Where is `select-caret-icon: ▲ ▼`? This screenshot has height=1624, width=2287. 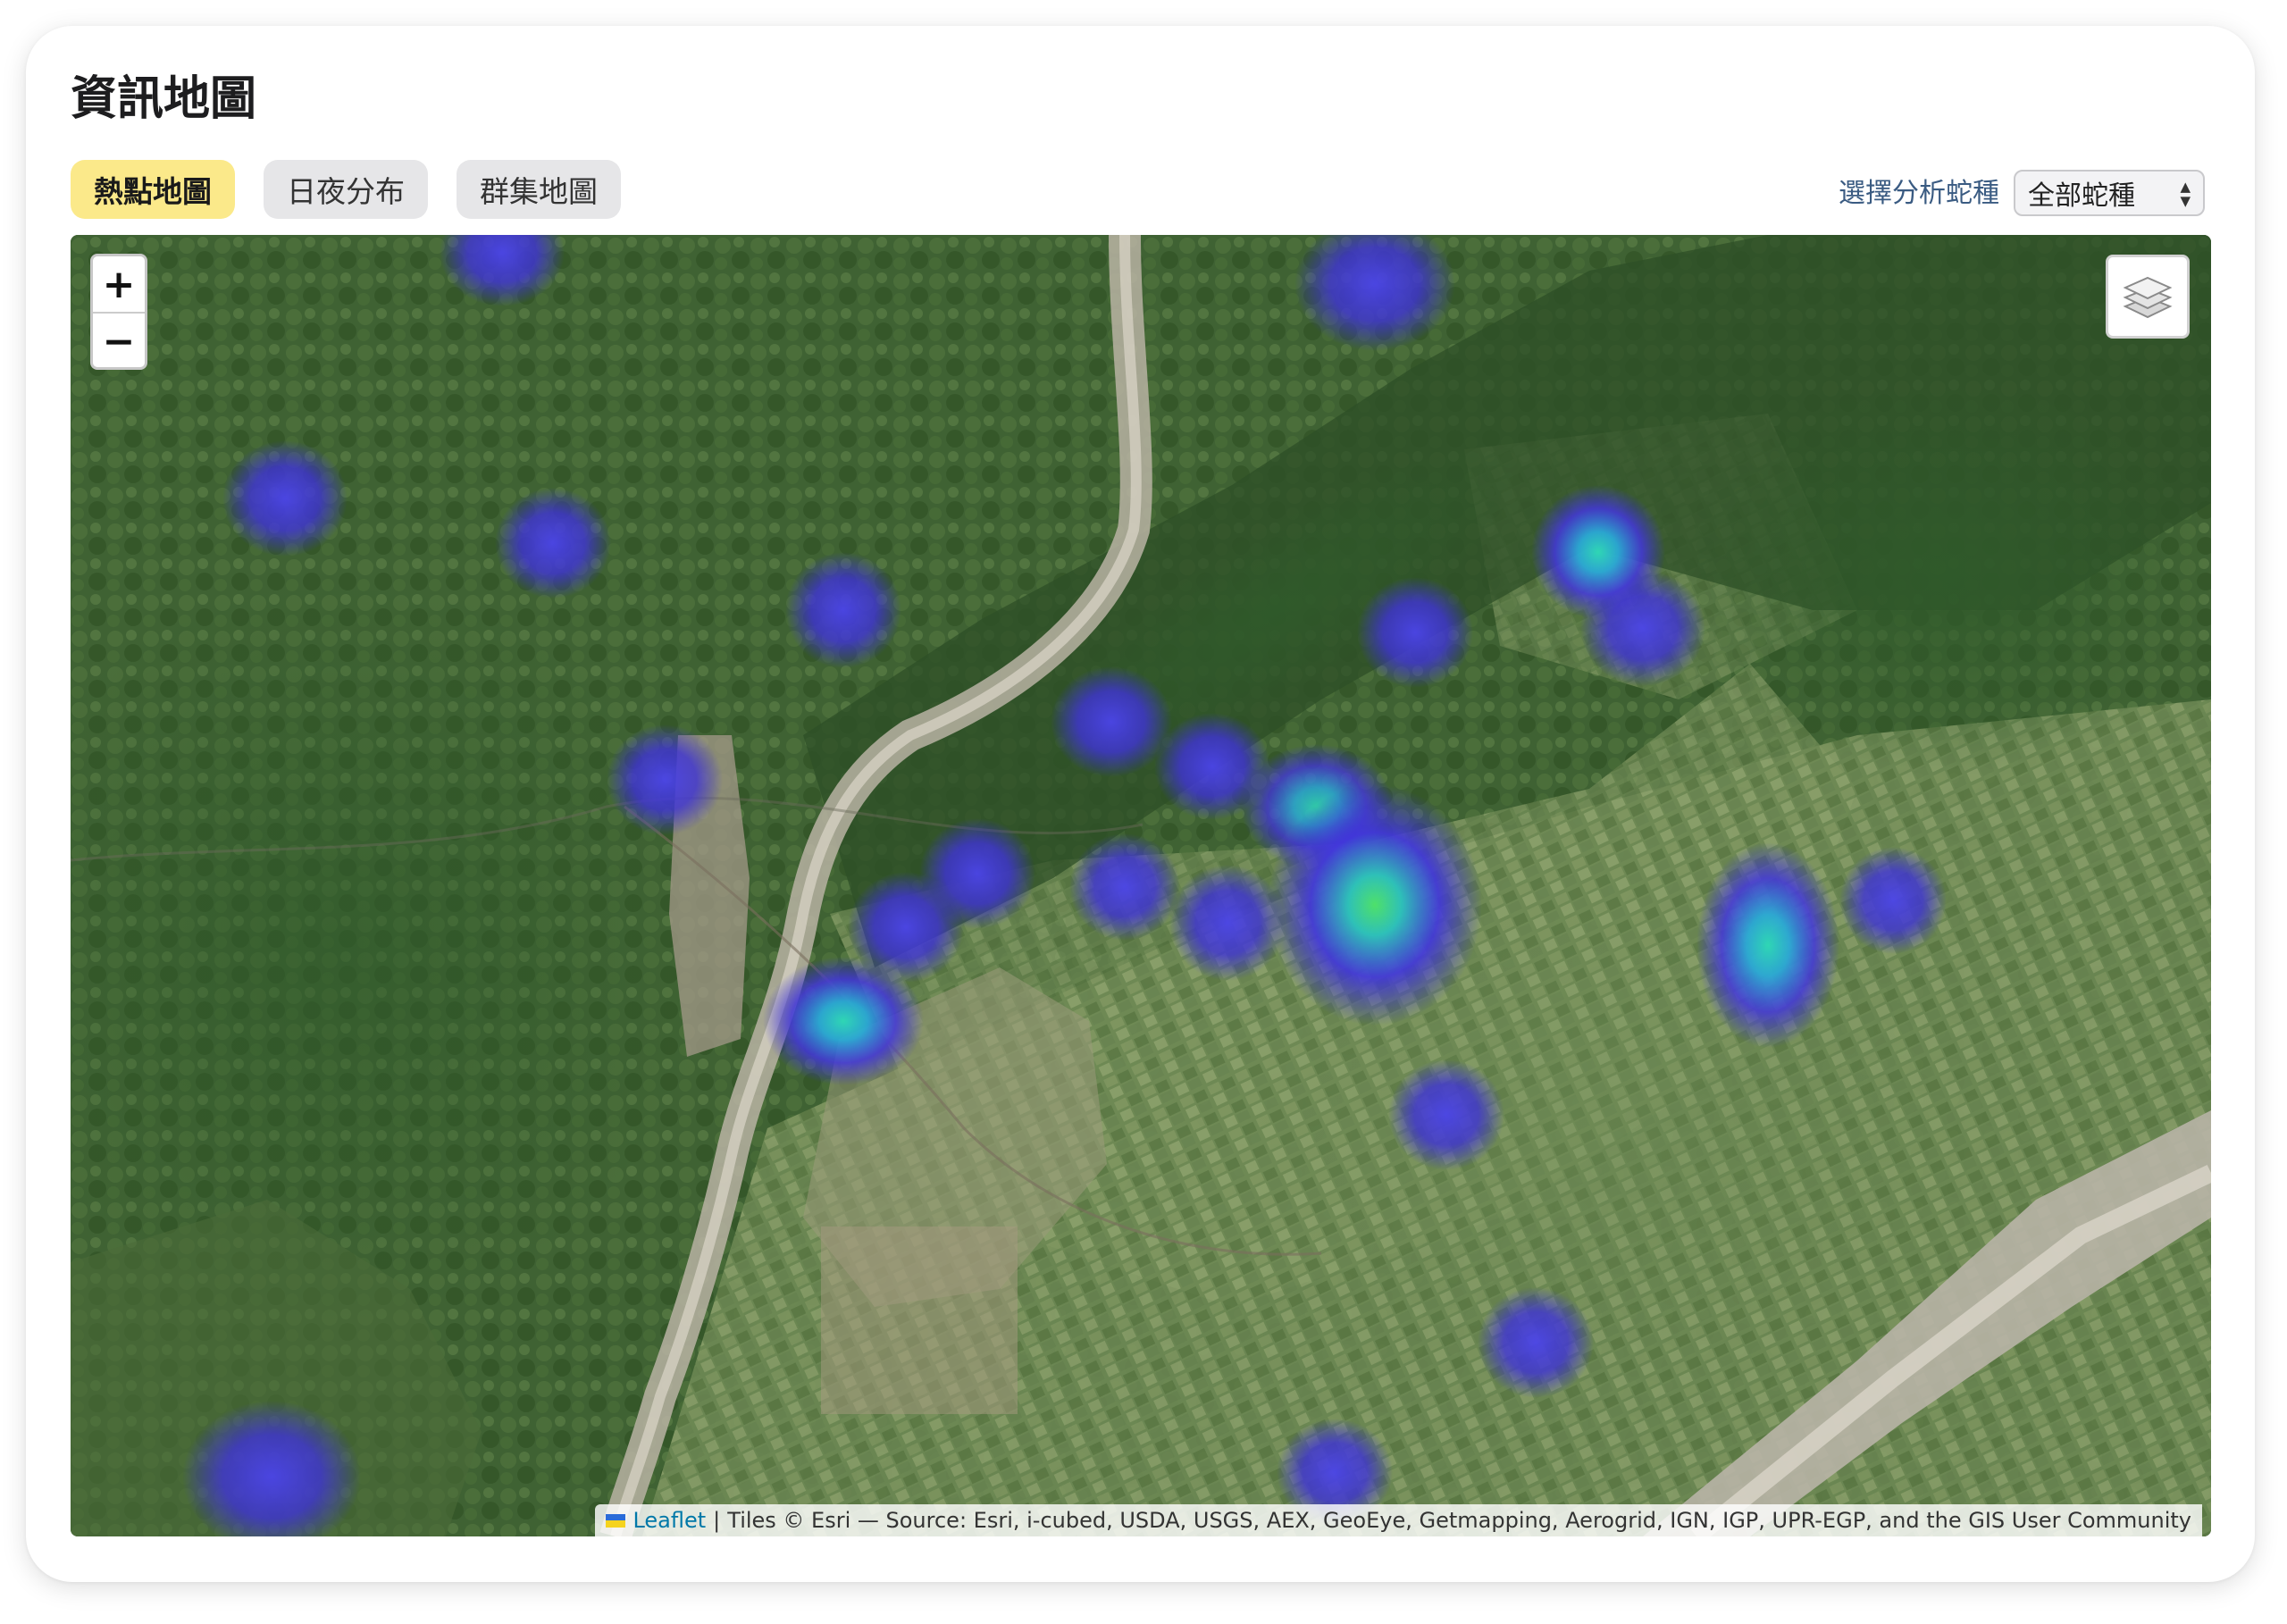 select-caret-icon: ▲ ▼ is located at coordinates (2185, 194).